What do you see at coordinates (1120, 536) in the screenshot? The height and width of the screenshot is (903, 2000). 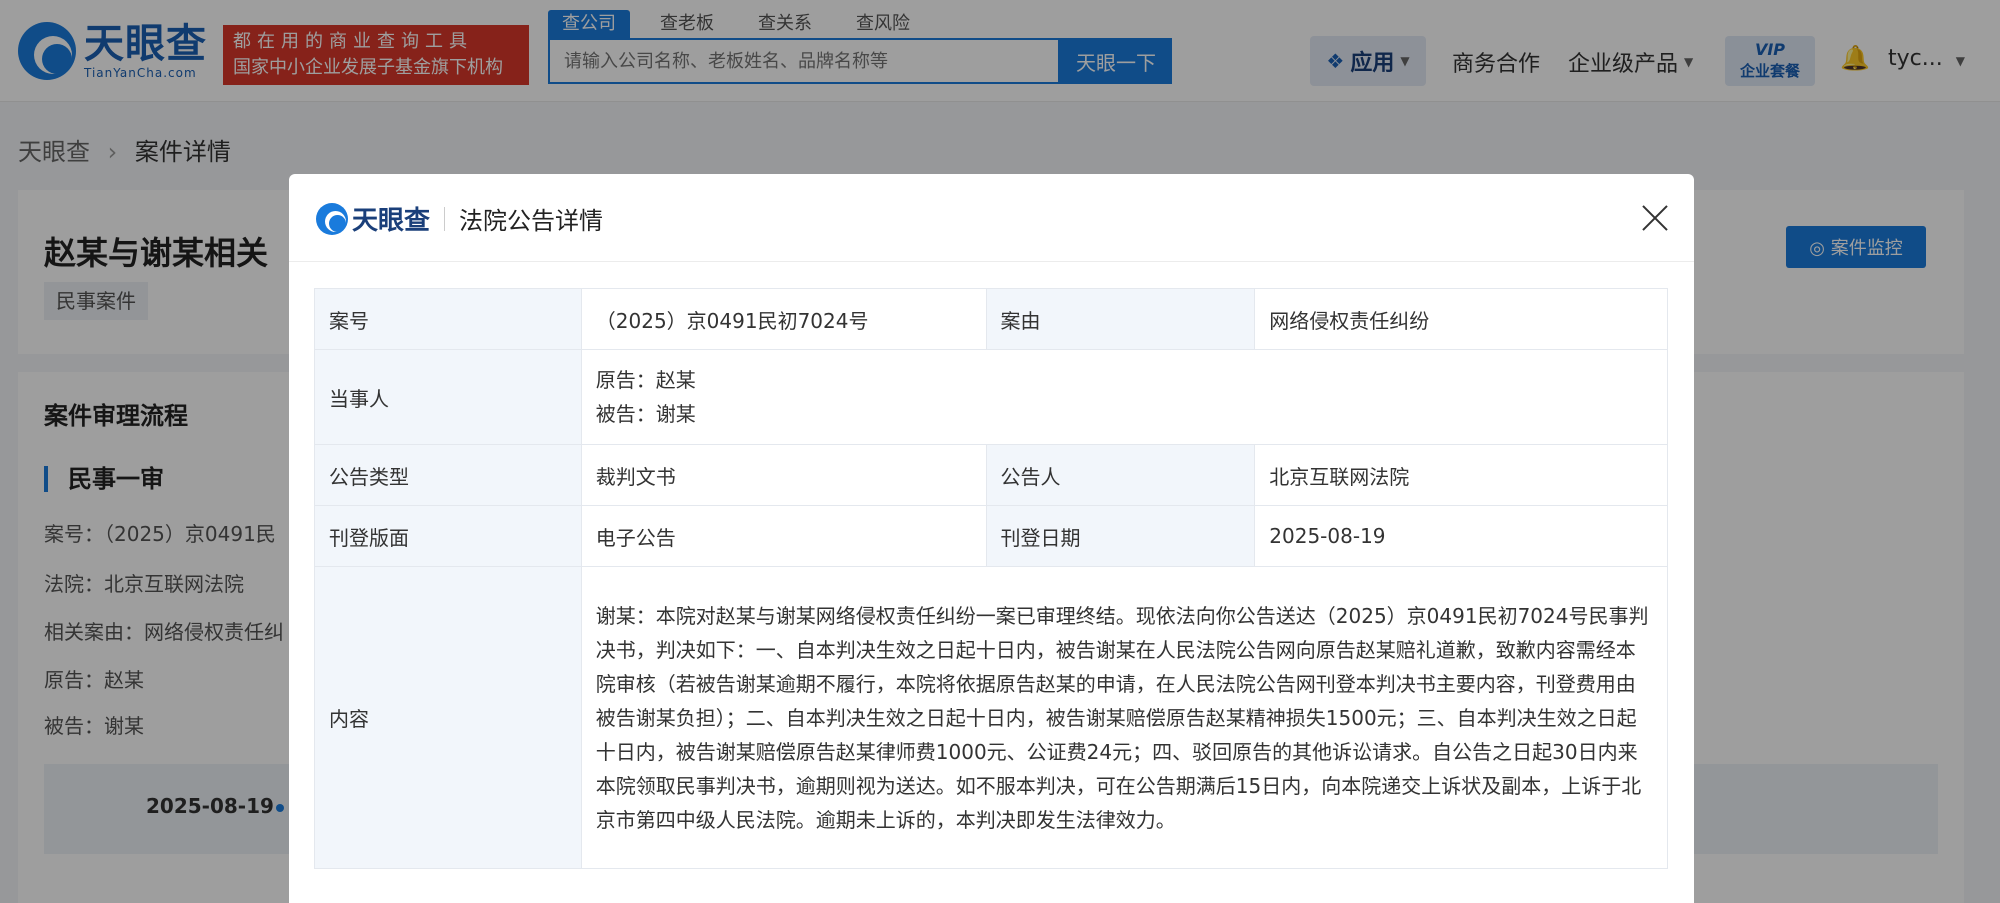 I see `pub-date-label: 刊登日期` at bounding box center [1120, 536].